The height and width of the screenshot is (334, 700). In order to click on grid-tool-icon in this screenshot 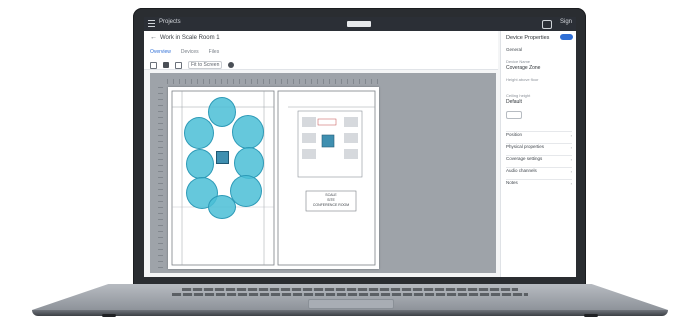, I will do `click(166, 65)`.